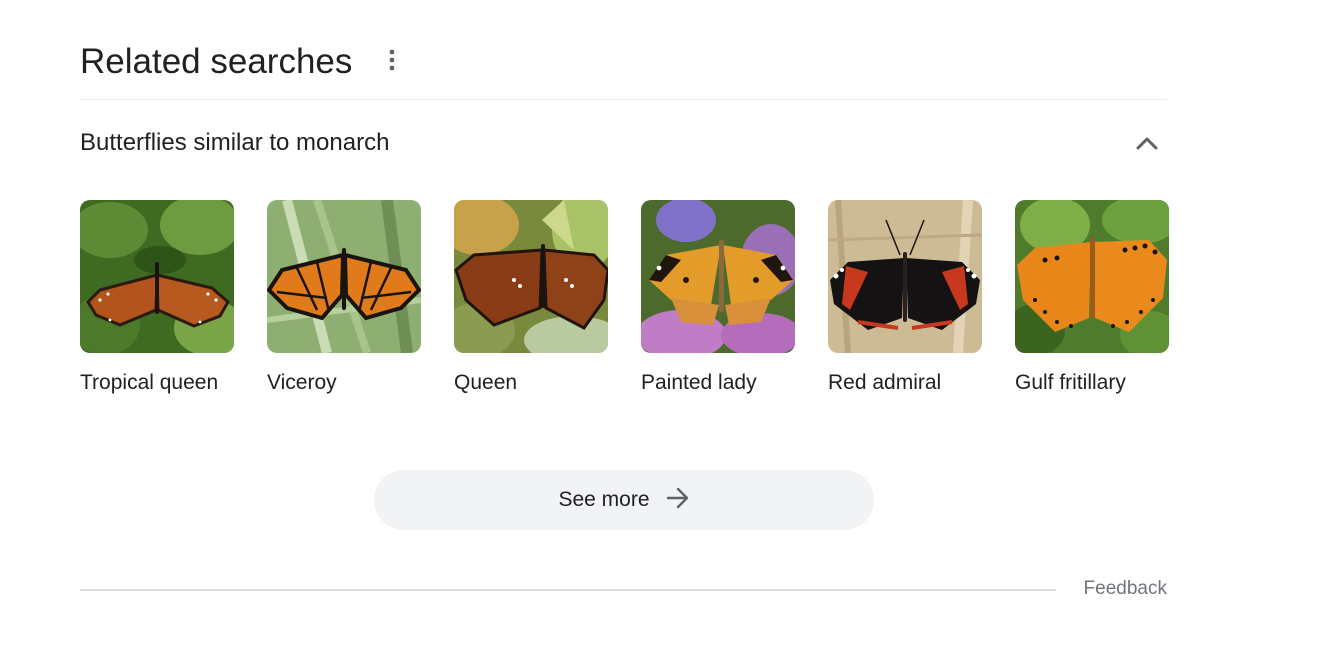 The width and height of the screenshot is (1317, 645). What do you see at coordinates (216, 61) in the screenshot?
I see `section-title: Related searches` at bounding box center [216, 61].